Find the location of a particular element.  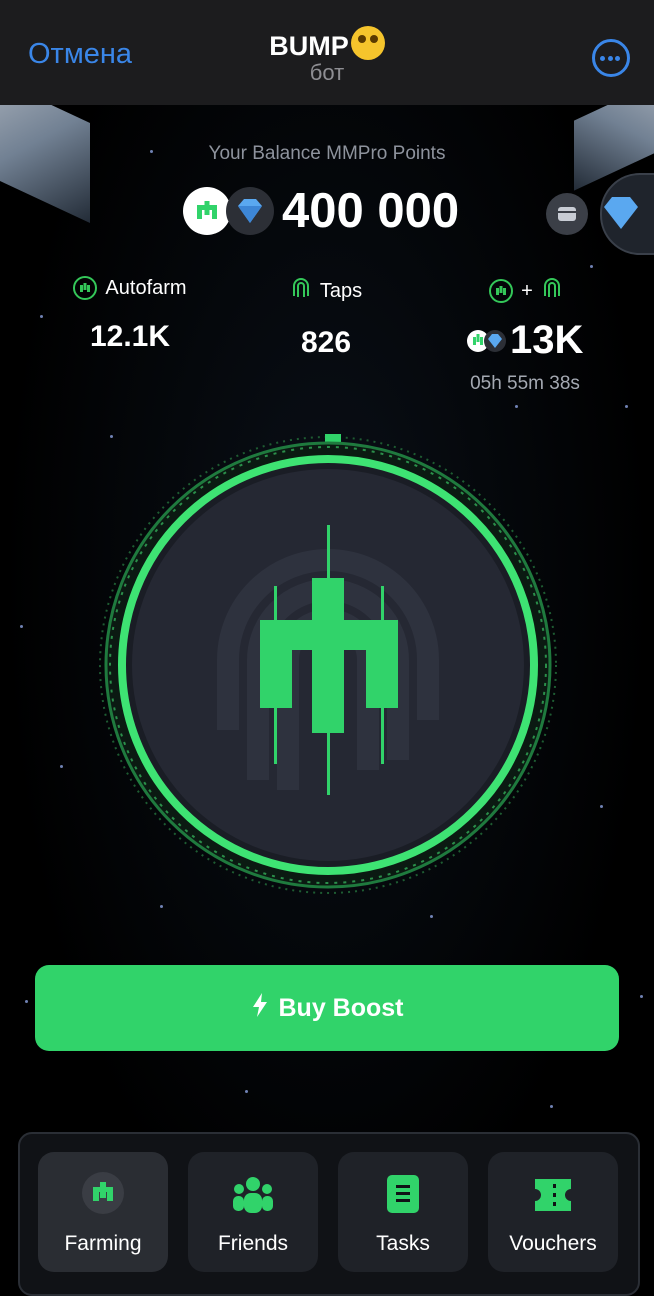

tab-tasks: Tasks is located at coordinates (403, 1212).